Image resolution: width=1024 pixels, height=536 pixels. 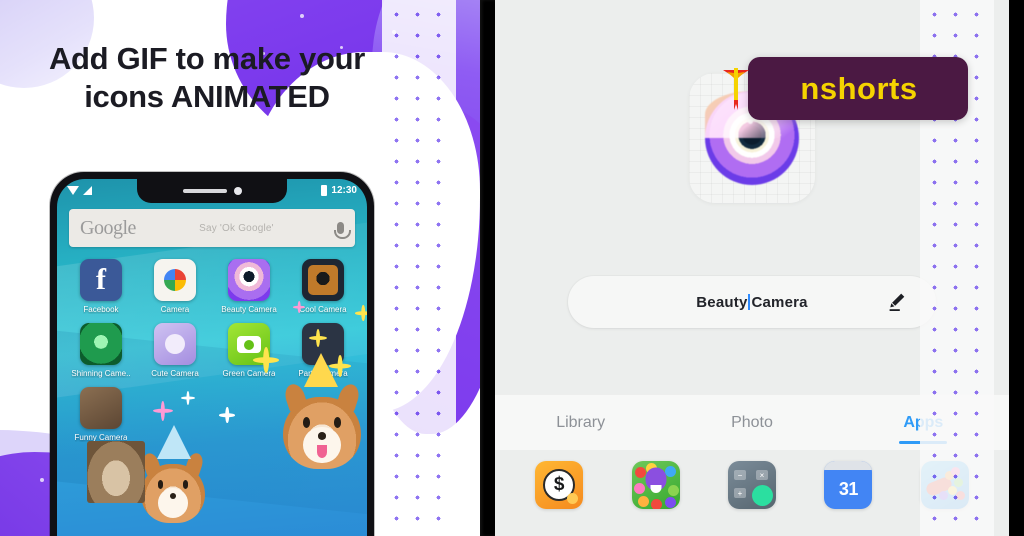 What do you see at coordinates (487, 268) in the screenshot?
I see `panel-divider-left` at bounding box center [487, 268].